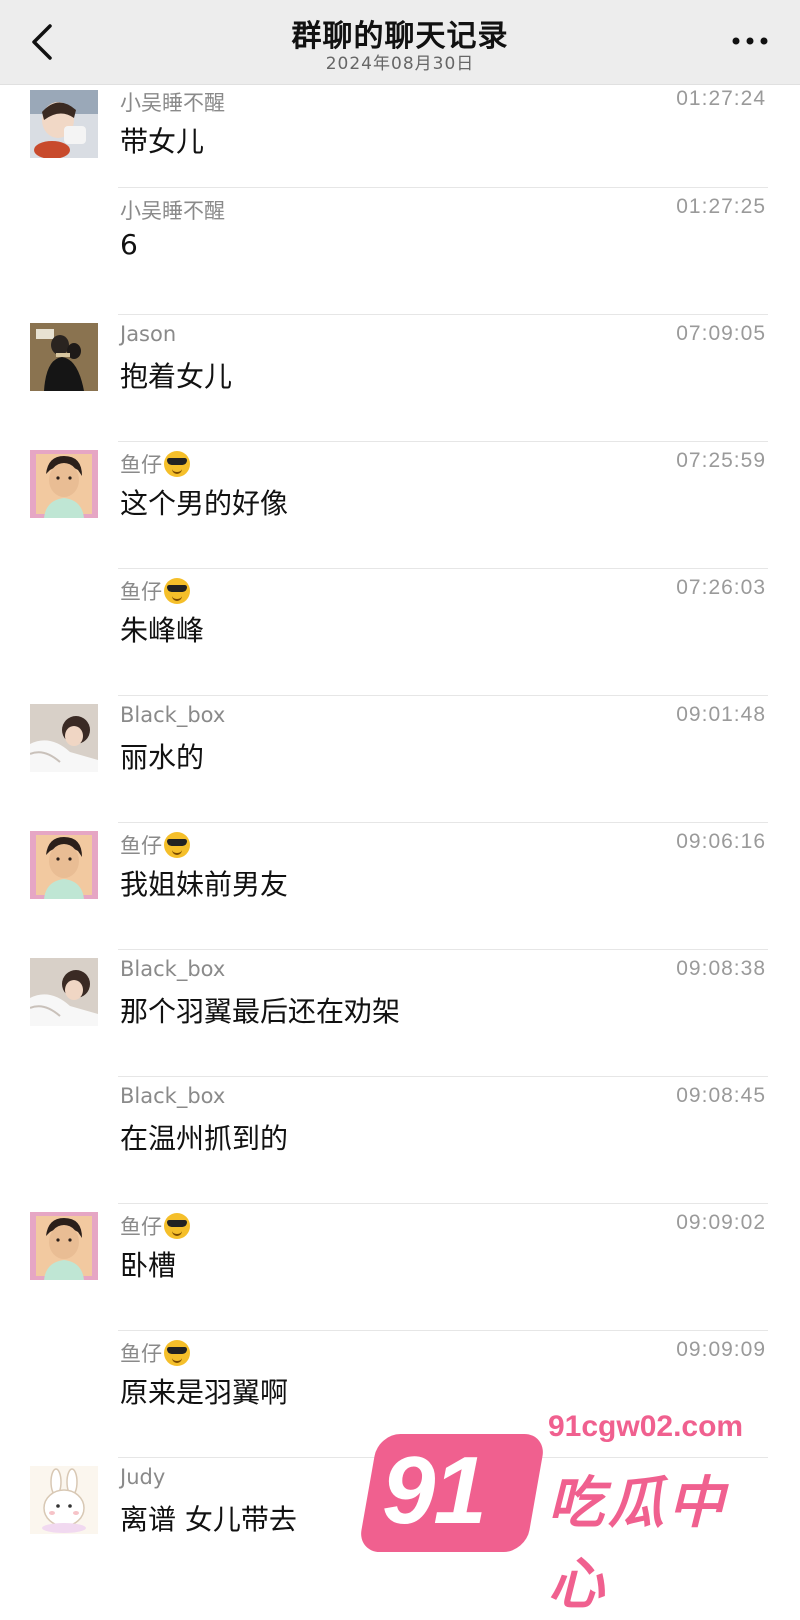 Image resolution: width=800 pixels, height=1620 pixels. I want to click on page-subtitle-date: 2024年08月30日, so click(400, 64).